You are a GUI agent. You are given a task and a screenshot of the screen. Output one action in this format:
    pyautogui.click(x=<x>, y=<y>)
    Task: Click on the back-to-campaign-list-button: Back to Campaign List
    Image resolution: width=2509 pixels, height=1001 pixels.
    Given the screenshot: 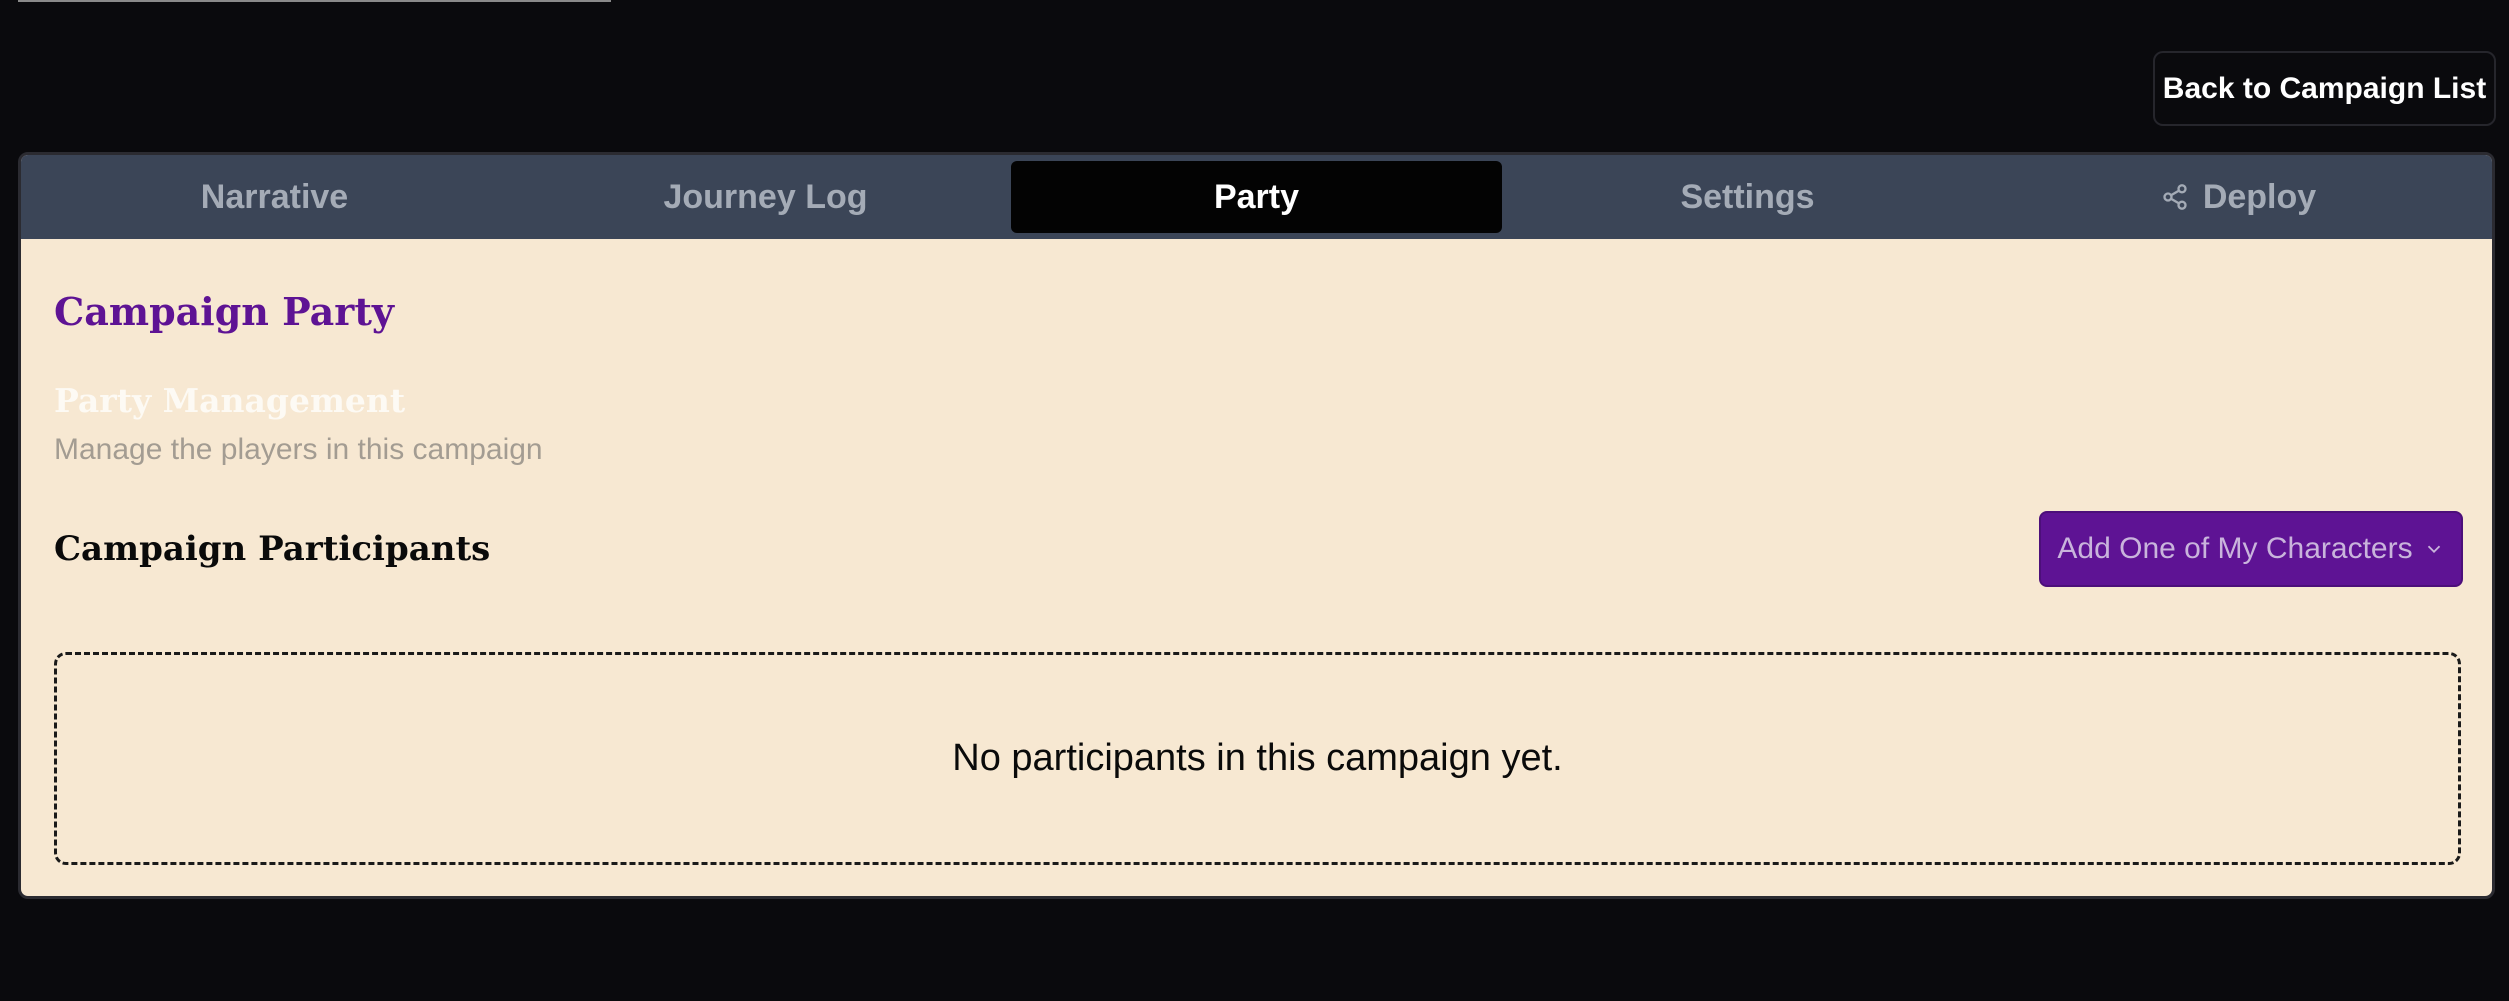 What is the action you would take?
    pyautogui.click(x=2324, y=88)
    